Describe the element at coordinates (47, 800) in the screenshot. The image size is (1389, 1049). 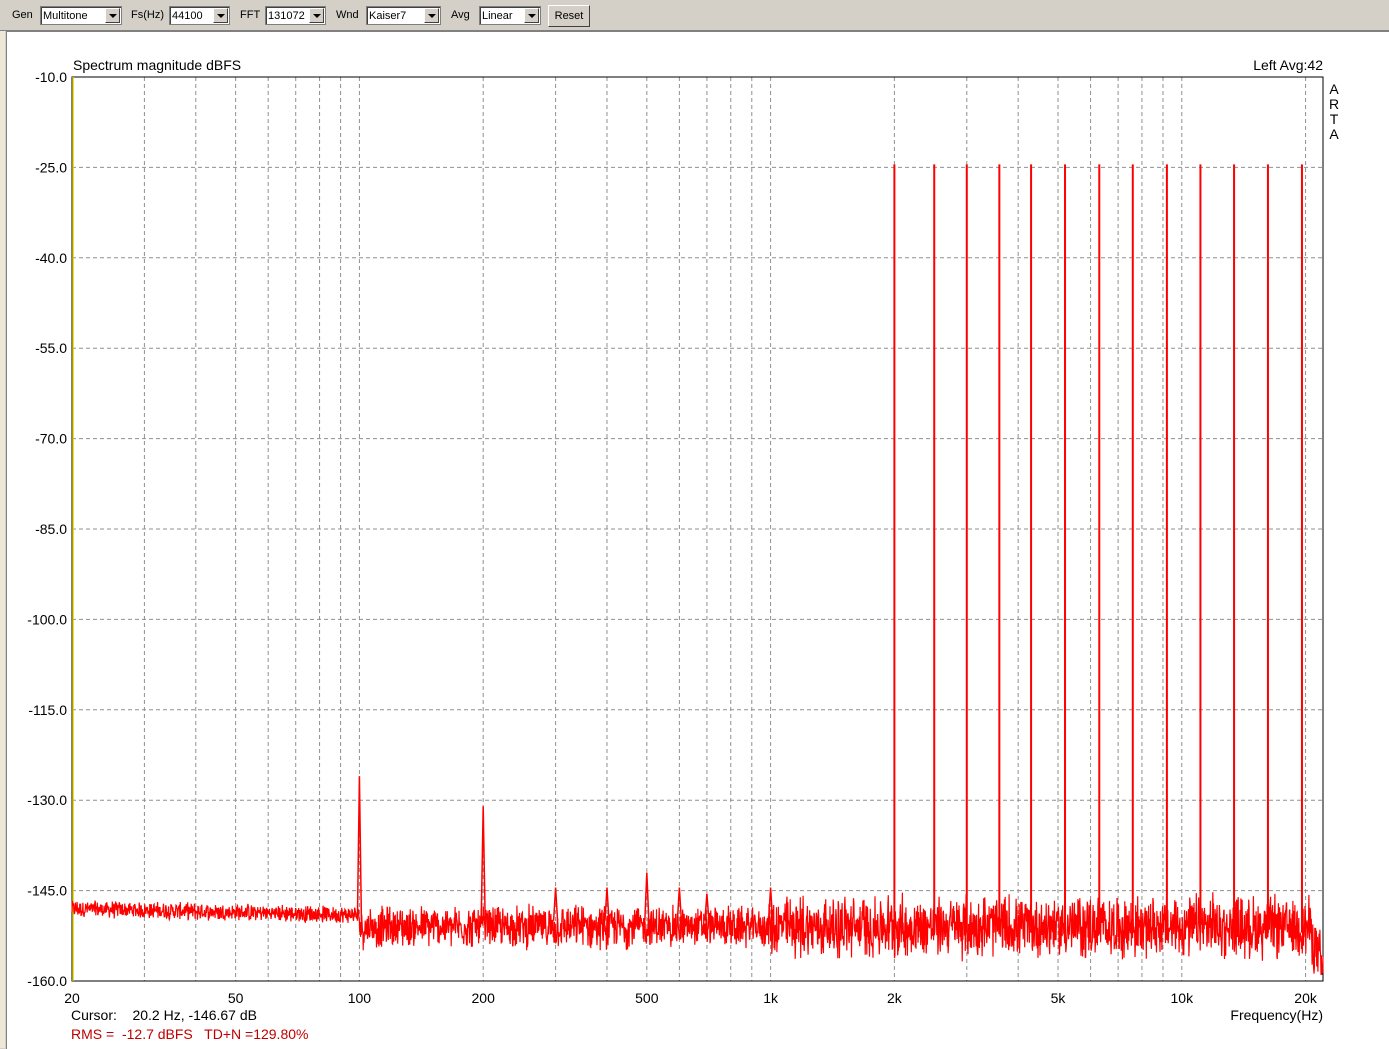
I see `y-tick-label: -130.0` at that location.